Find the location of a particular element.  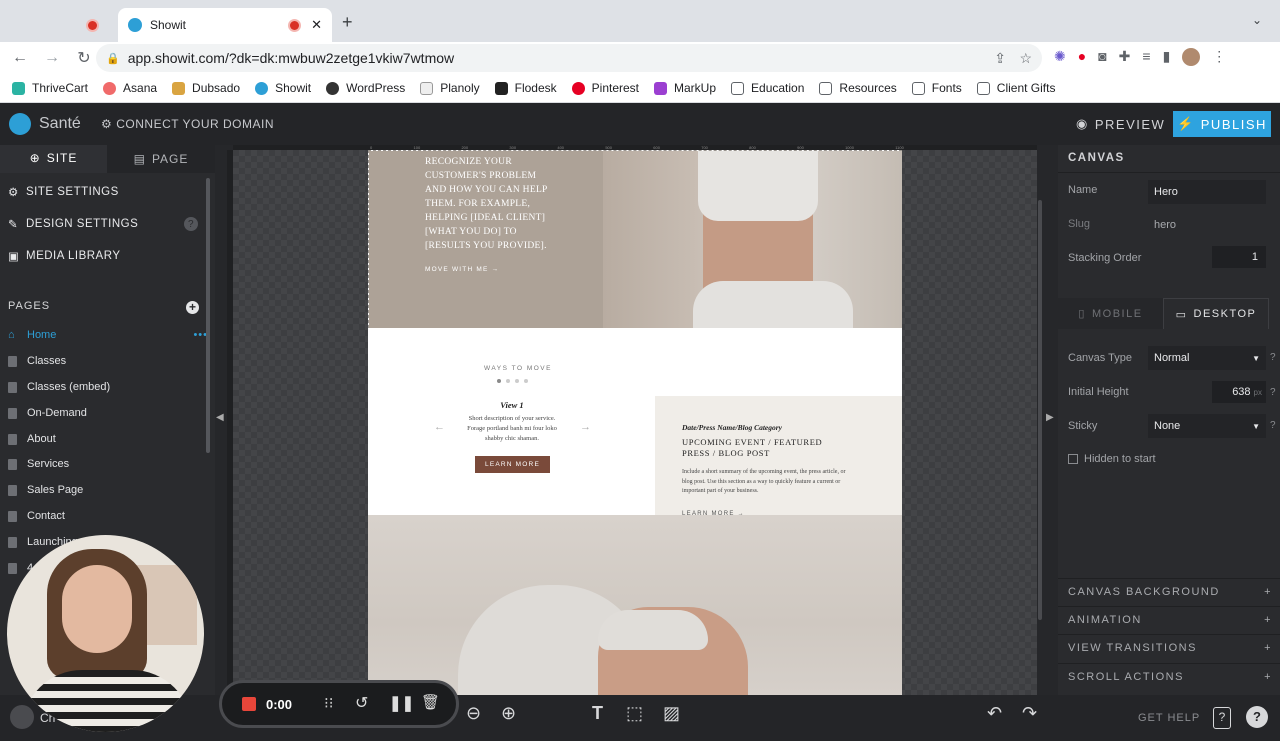

webcam-person-face is located at coordinates (97, 609).